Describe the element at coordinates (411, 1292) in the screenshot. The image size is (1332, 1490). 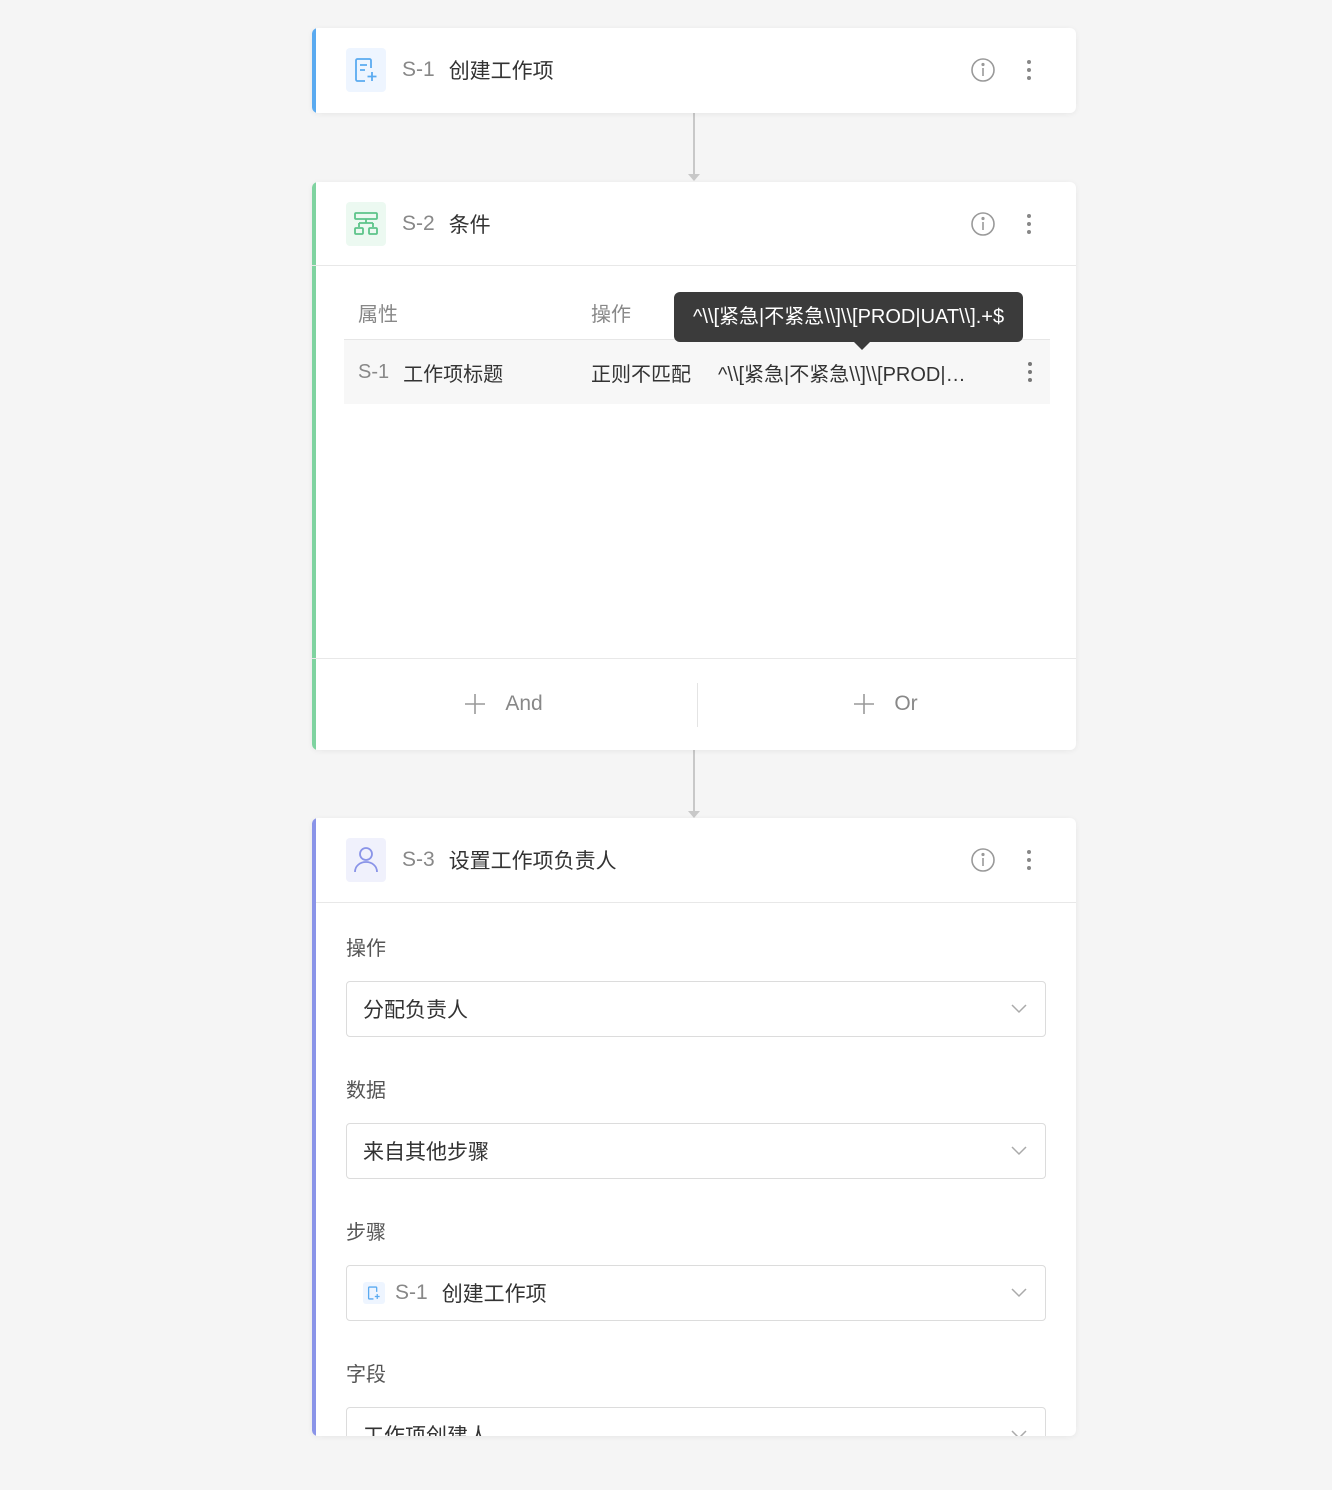
I see `step-select-id: S-1` at that location.